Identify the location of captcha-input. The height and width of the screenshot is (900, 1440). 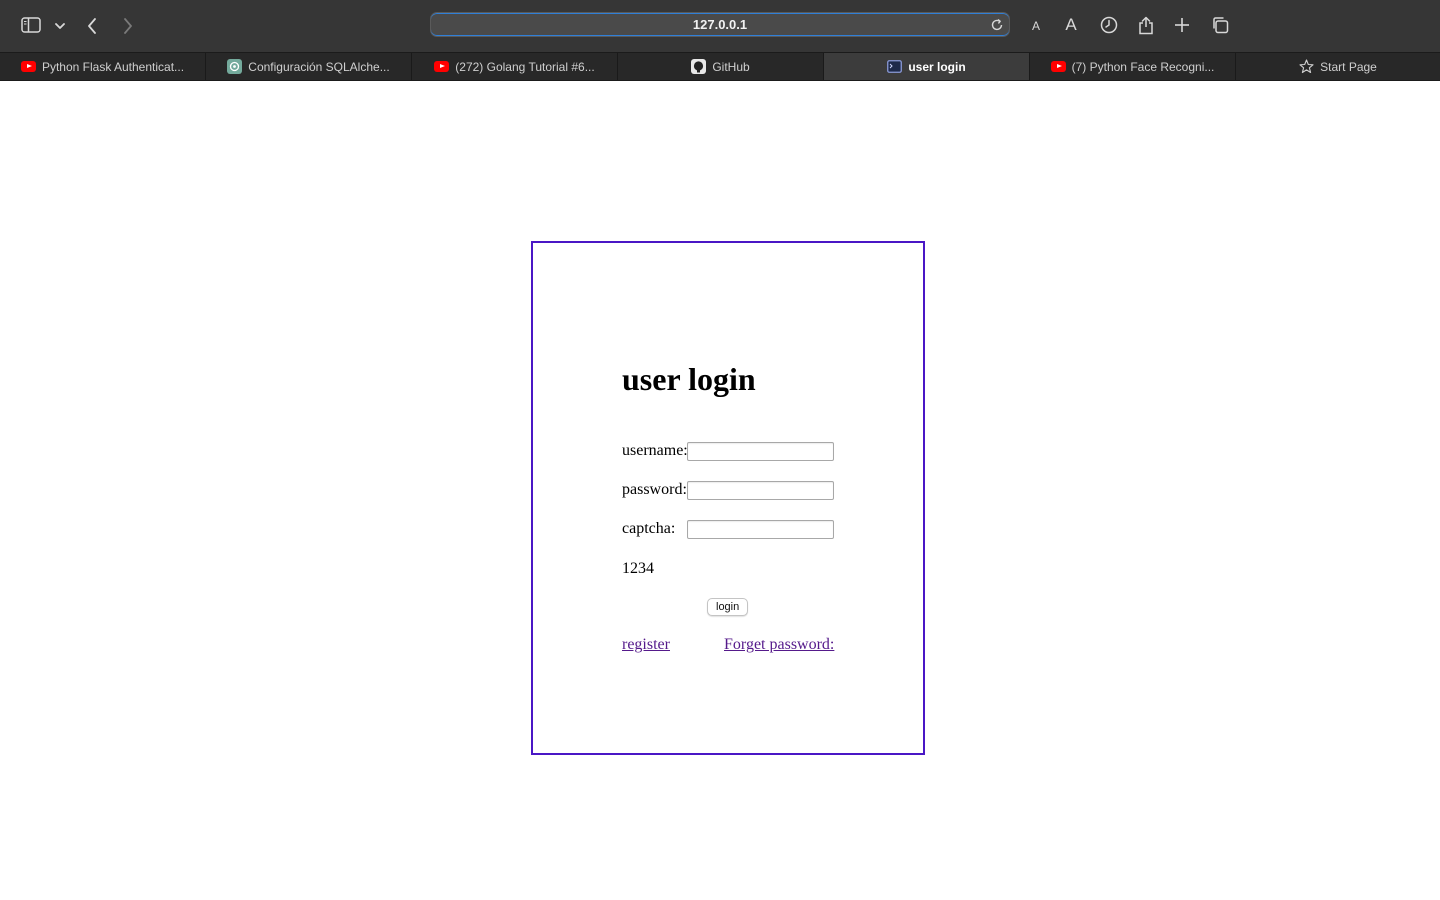
(760, 529).